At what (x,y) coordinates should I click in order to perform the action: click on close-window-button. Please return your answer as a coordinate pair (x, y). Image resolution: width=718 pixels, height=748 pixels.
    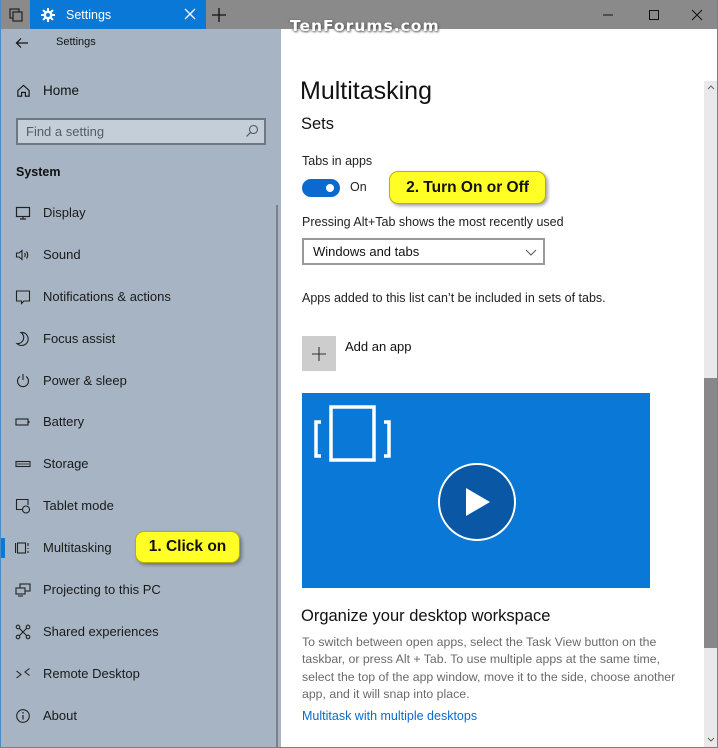
    Looking at the image, I should click on (695, 14).